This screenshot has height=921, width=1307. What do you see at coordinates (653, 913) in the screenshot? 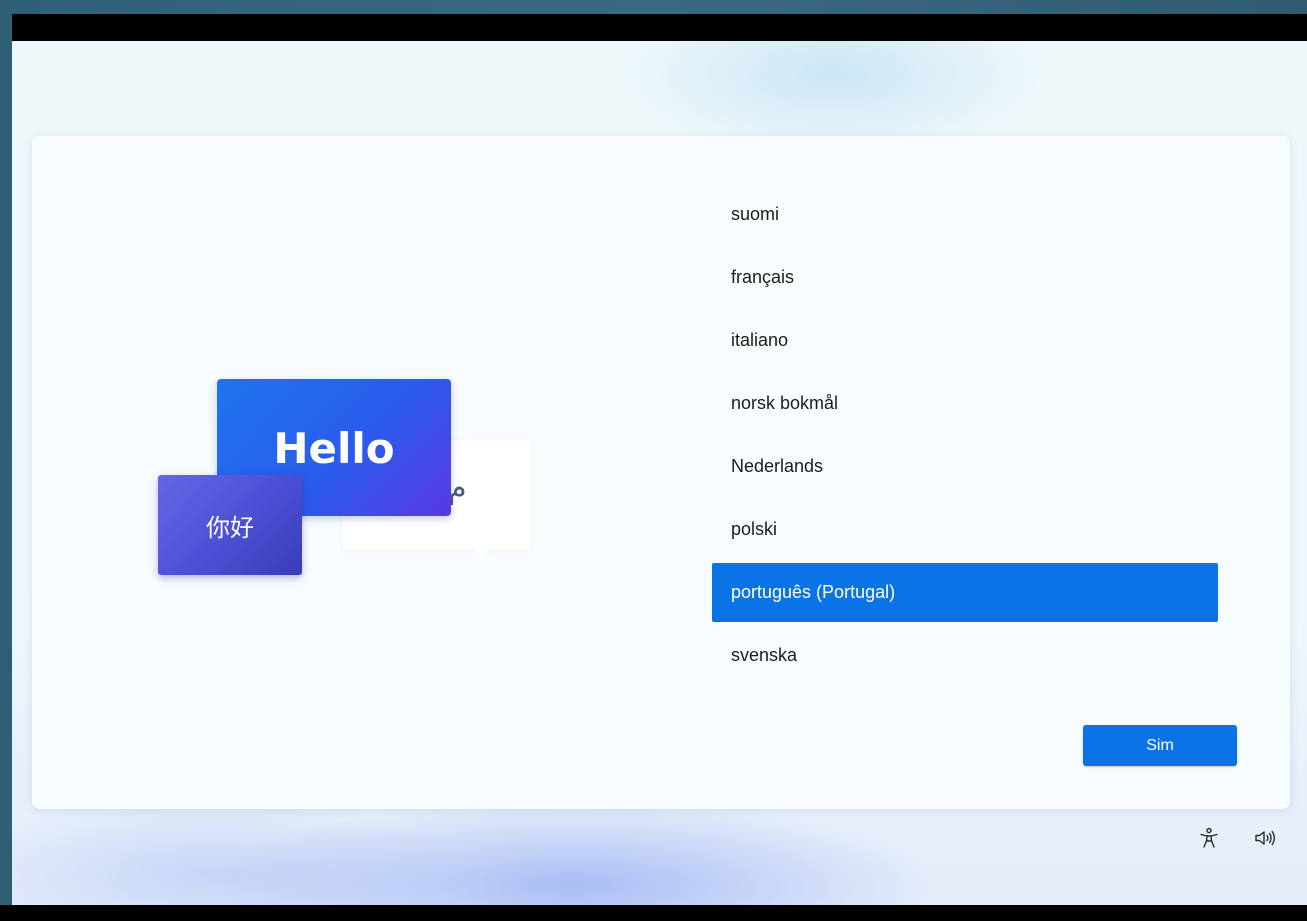
I see `bottom-bar` at bounding box center [653, 913].